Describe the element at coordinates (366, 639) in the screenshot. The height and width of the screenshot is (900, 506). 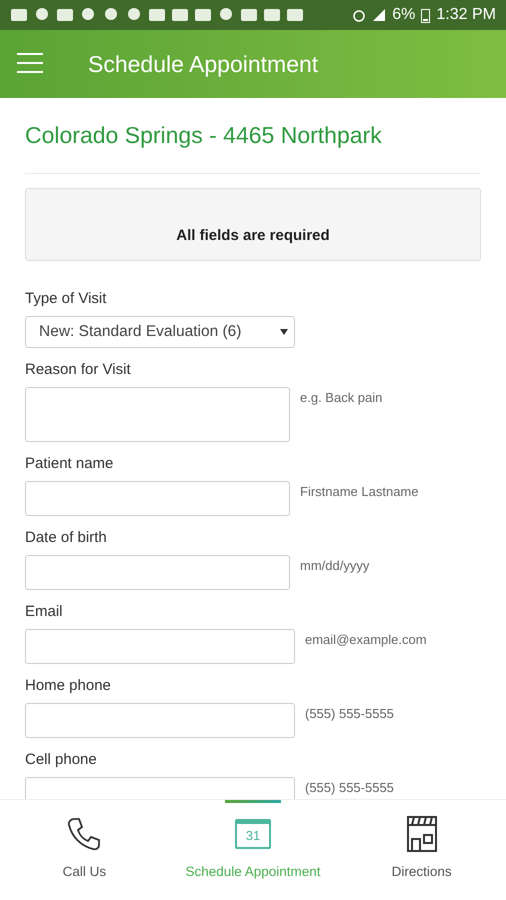
I see `field-hint: email@example.com` at that location.